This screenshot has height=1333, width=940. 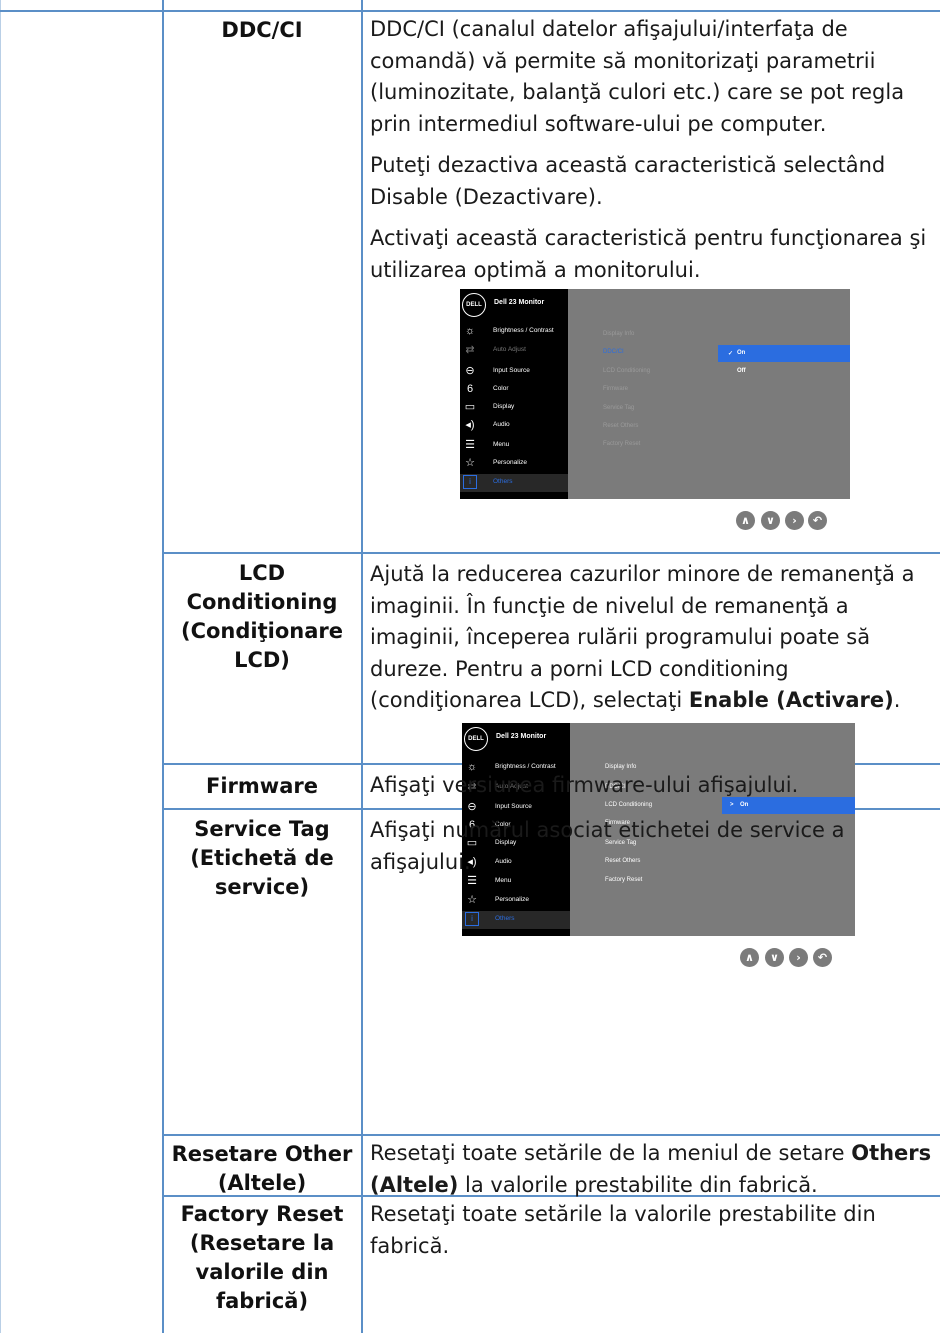 What do you see at coordinates (551, 1135) in the screenshot?
I see `row-separator-reset-other` at bounding box center [551, 1135].